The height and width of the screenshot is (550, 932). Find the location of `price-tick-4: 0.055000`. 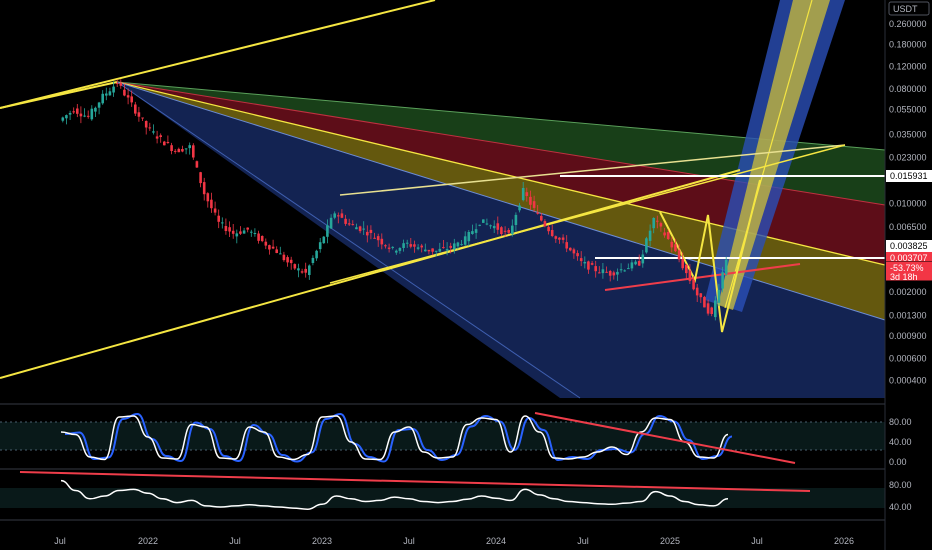

price-tick-4: 0.055000 is located at coordinates (908, 110).